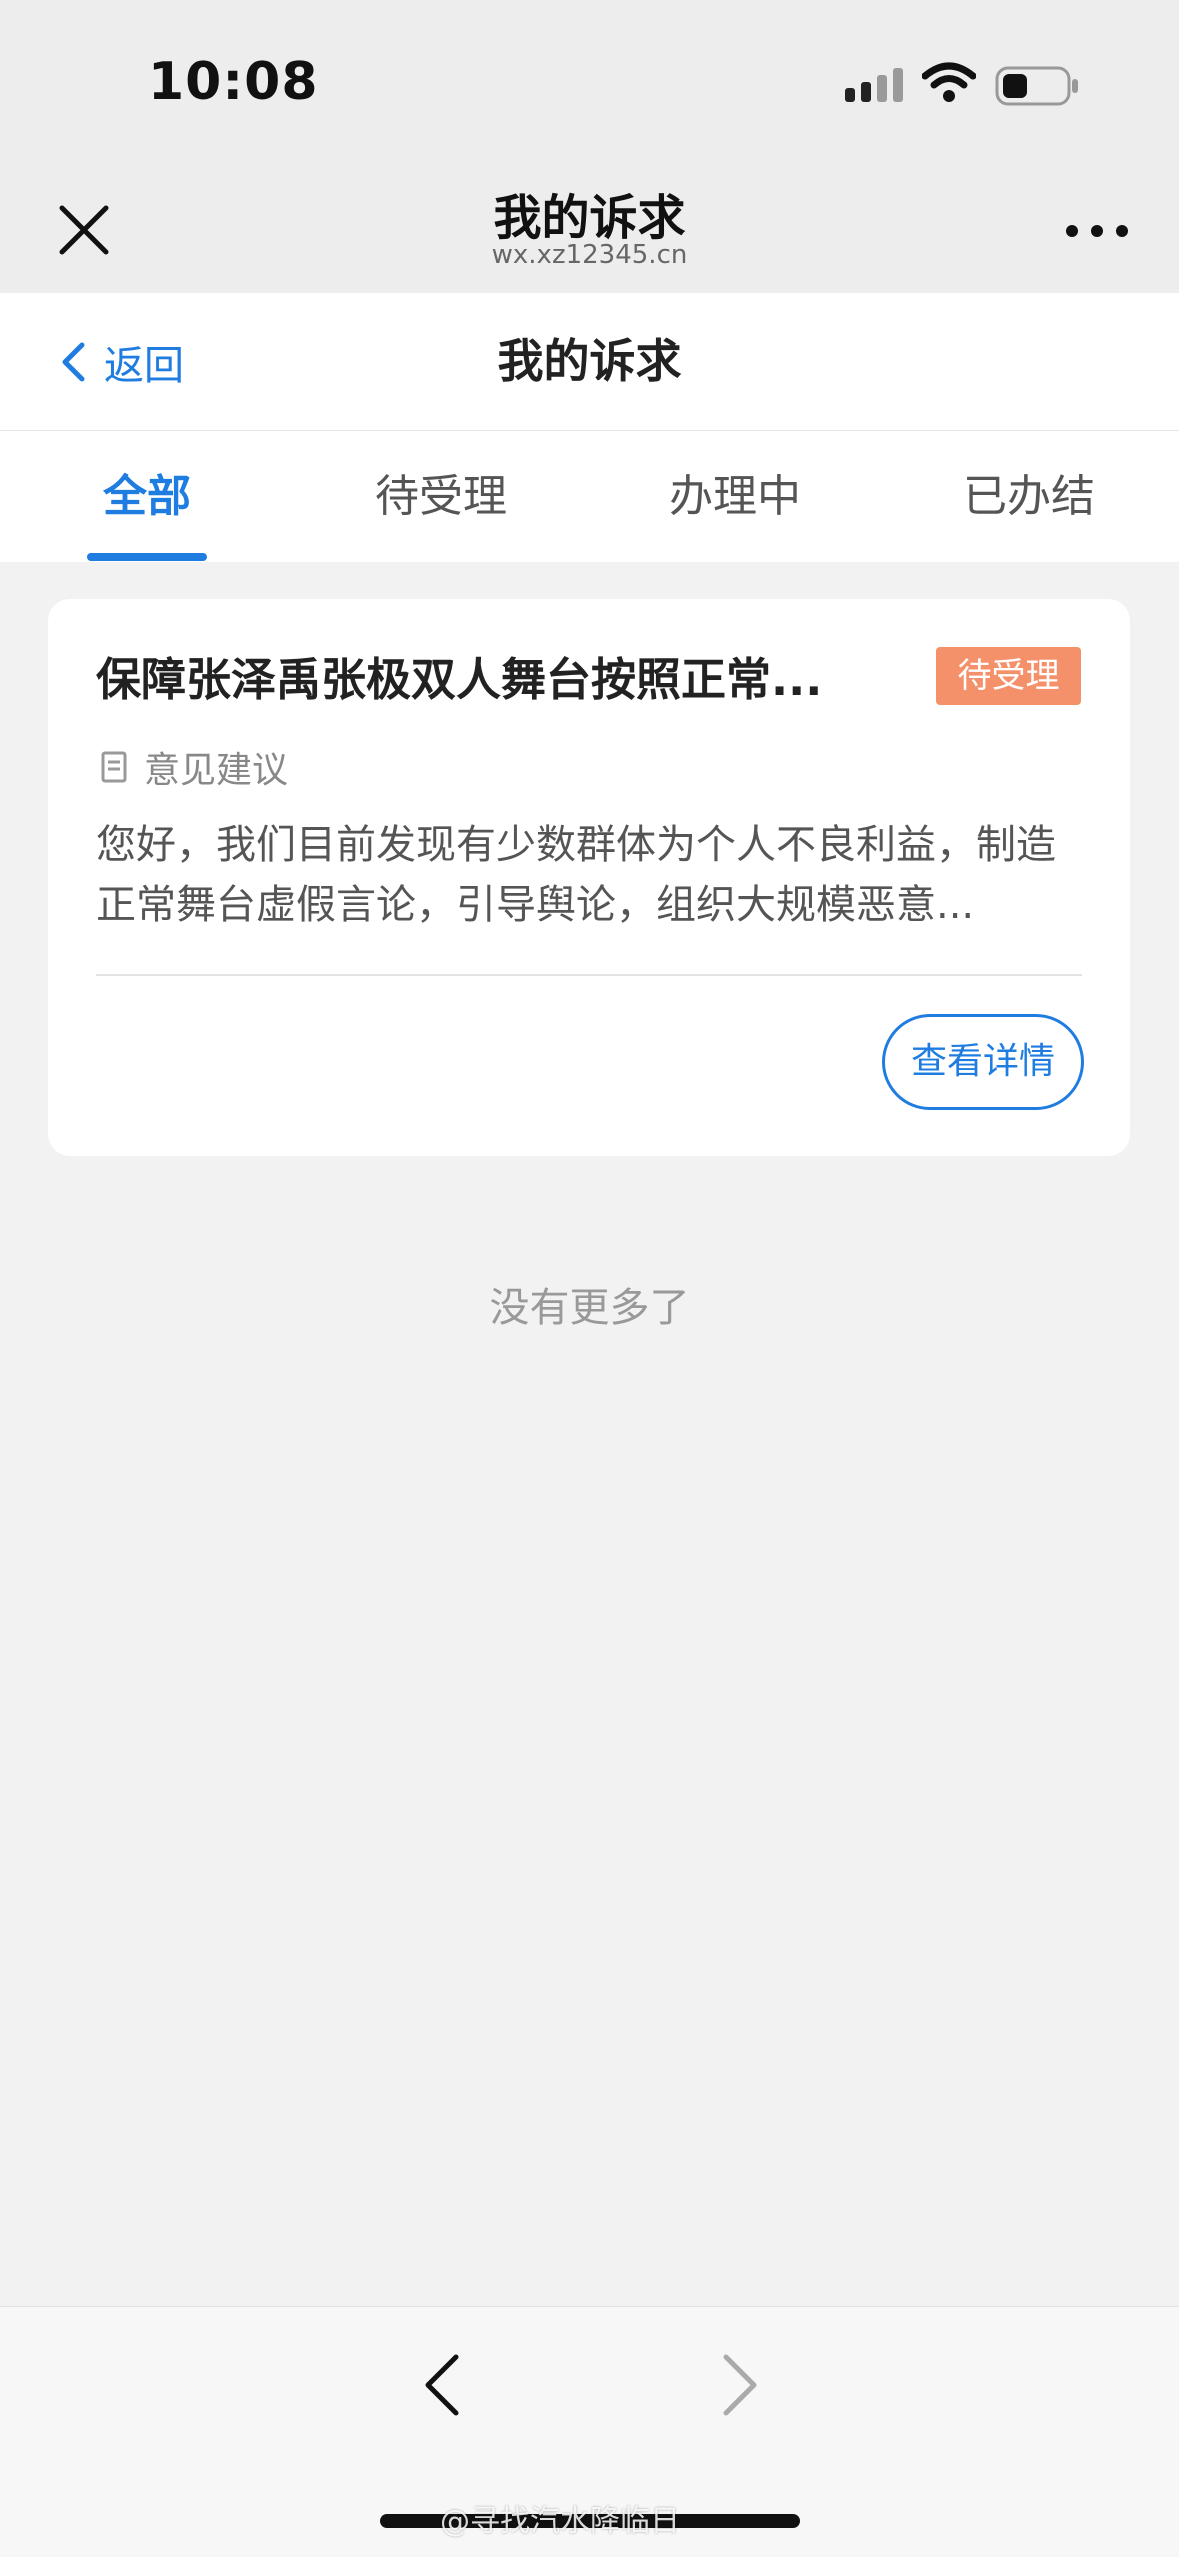 Image resolution: width=1179 pixels, height=2557 pixels. Describe the element at coordinates (1097, 231) in the screenshot. I see `more-icon` at that location.